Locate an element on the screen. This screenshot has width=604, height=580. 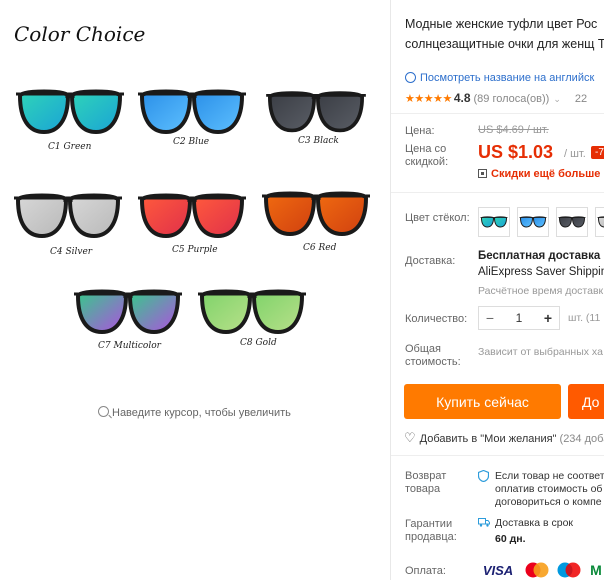
shipping-estimate: Расчётное время доставк is located at coordinates (541, 291).